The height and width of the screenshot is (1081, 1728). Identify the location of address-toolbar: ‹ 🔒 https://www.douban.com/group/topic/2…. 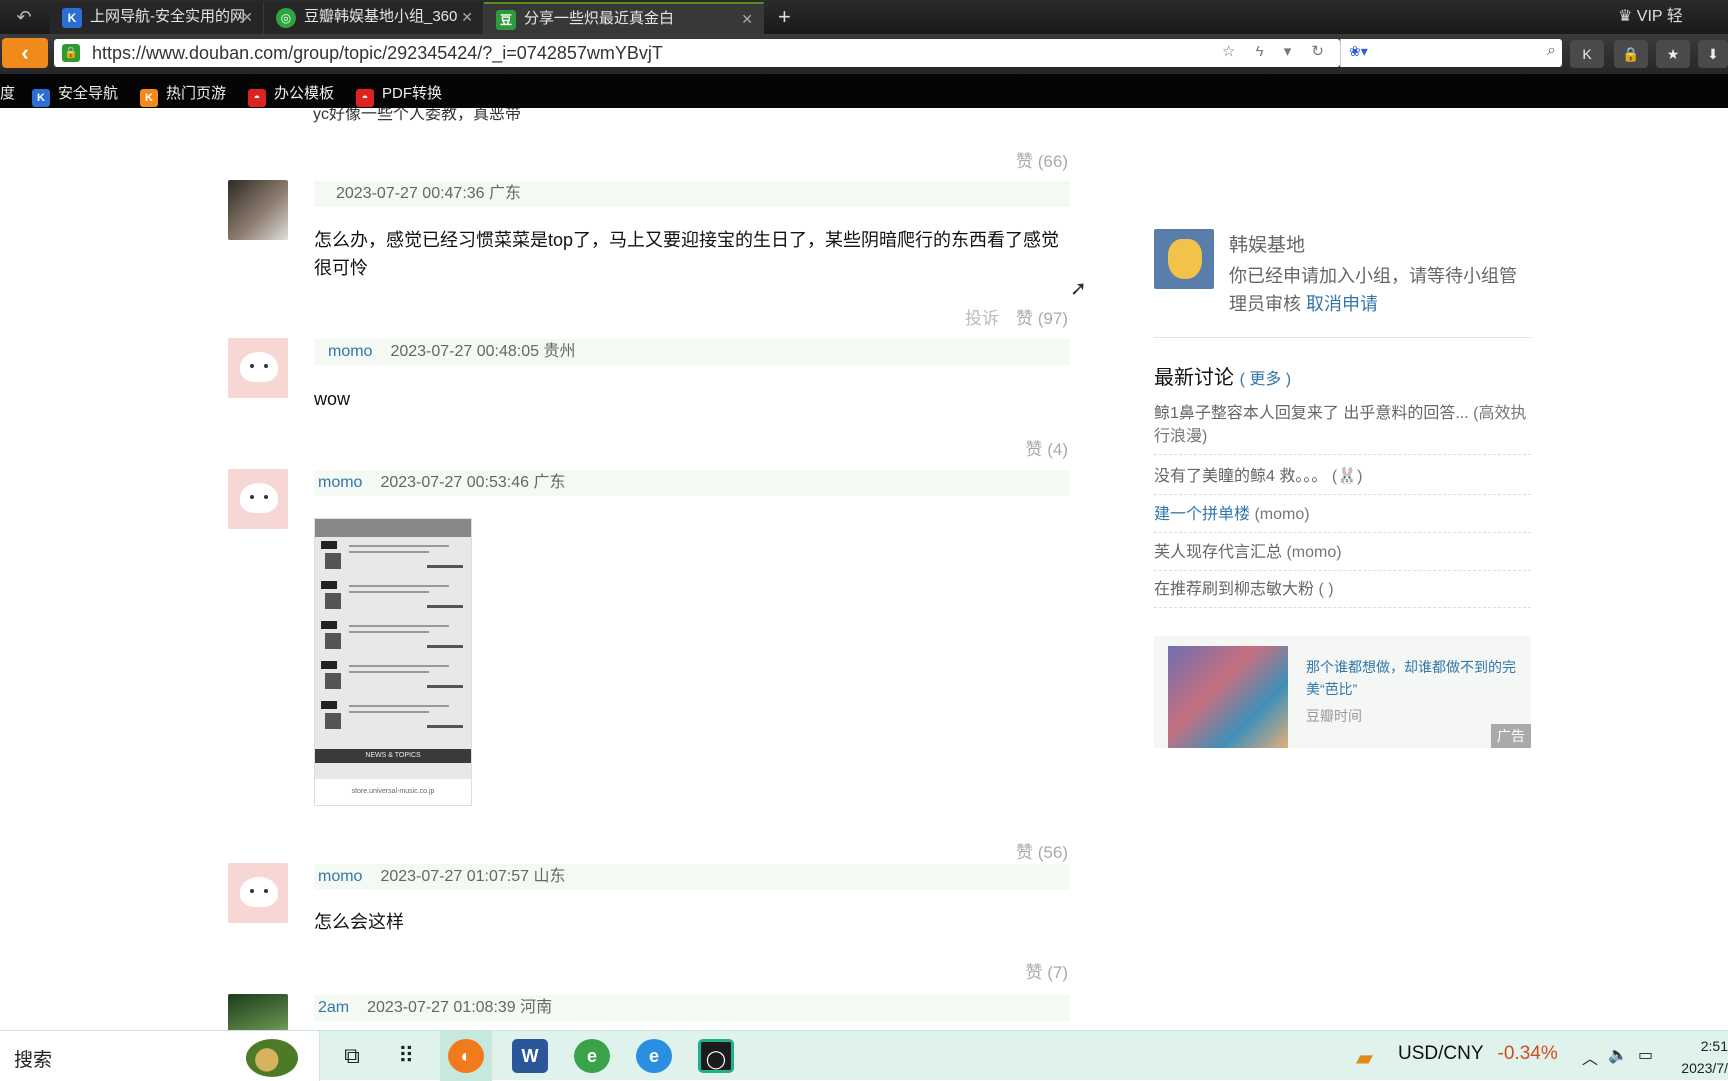
(864, 54).